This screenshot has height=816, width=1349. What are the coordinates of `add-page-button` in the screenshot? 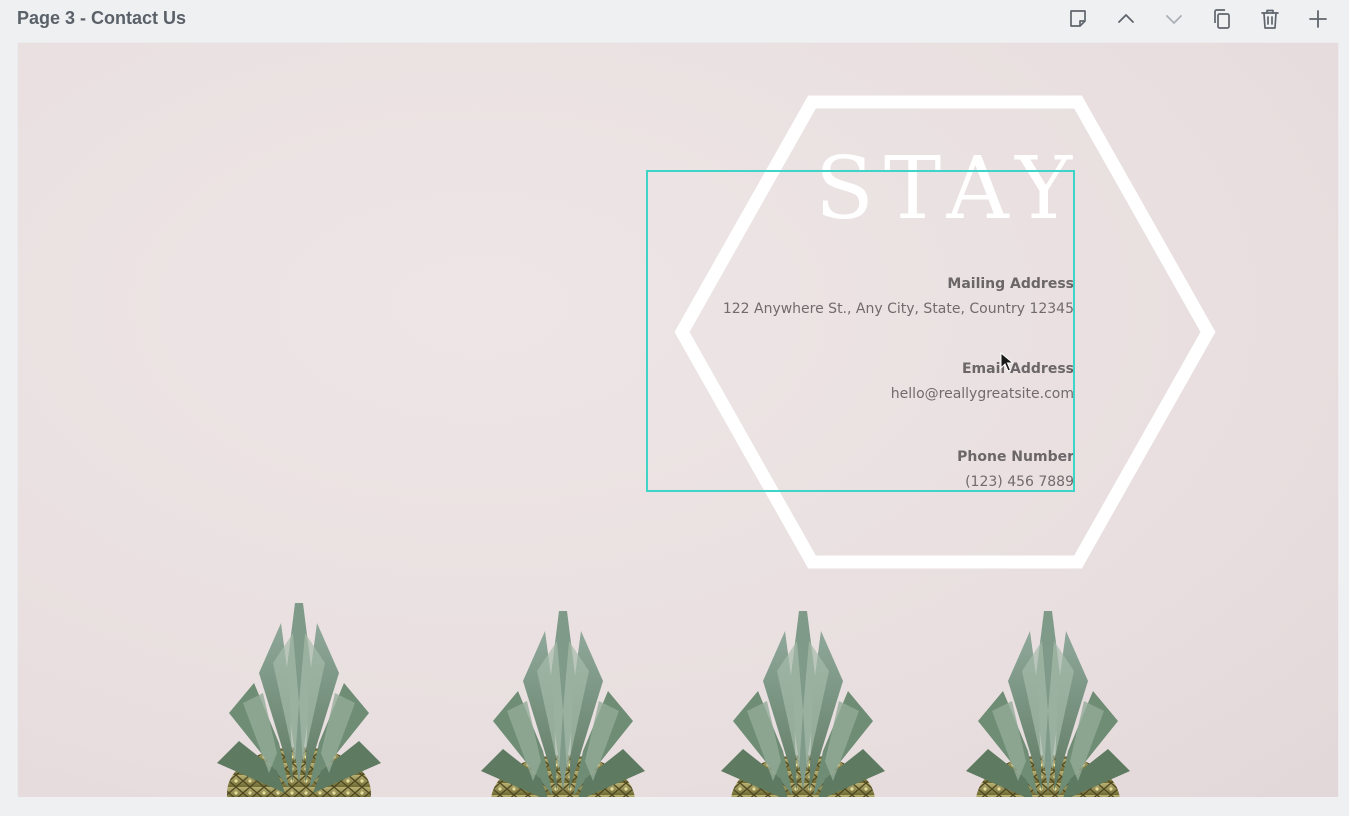 It's located at (1318, 19).